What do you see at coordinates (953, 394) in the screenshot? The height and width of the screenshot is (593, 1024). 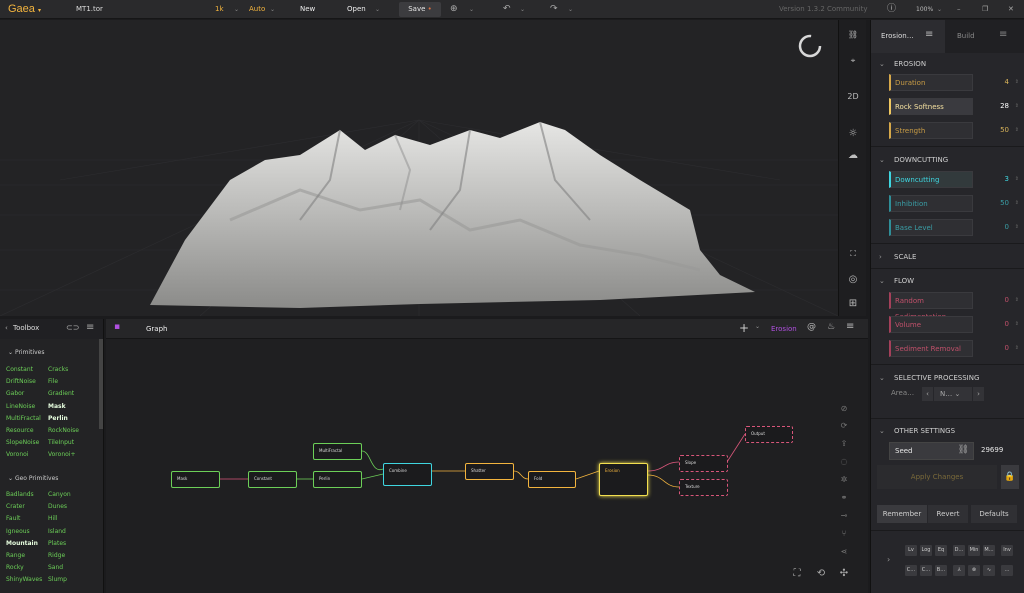 I see `area-select: N… ⌄` at bounding box center [953, 394].